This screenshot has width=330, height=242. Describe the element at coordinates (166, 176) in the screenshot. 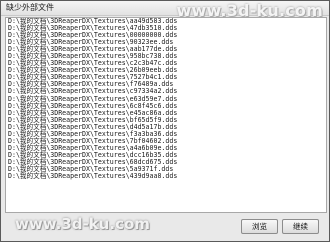

I see `list-item: D:\我的文档\3DReaperDX\Textures\439d9aa8.dds` at that location.